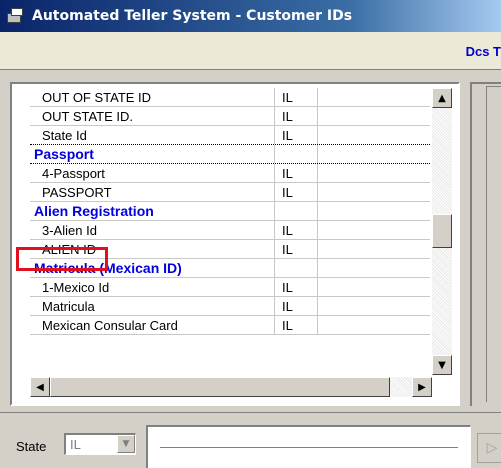 This screenshot has width=501, height=468. What do you see at coordinates (230, 173) in the screenshot?
I see `list-item: 4-Passport IL` at bounding box center [230, 173].